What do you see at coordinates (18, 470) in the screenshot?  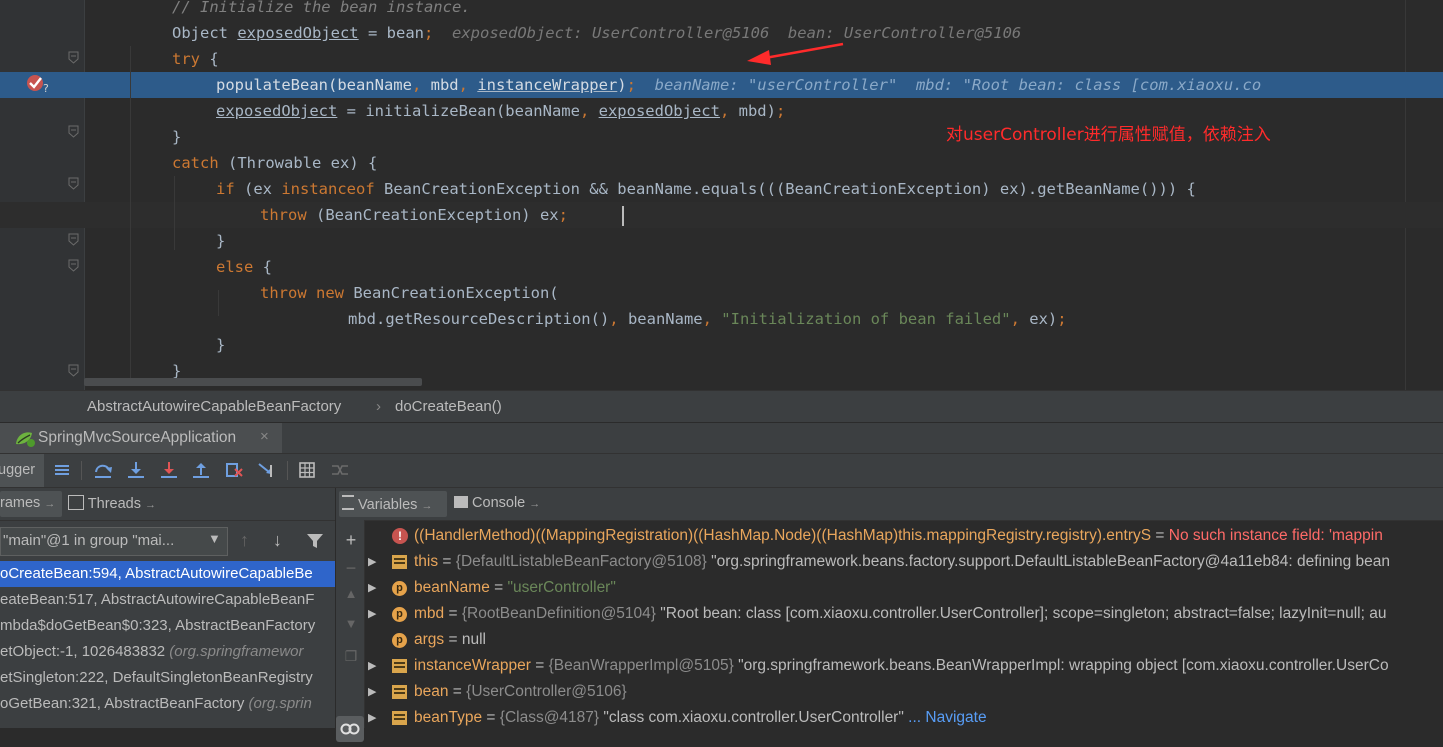 I see `debugger-label: ugger` at bounding box center [18, 470].